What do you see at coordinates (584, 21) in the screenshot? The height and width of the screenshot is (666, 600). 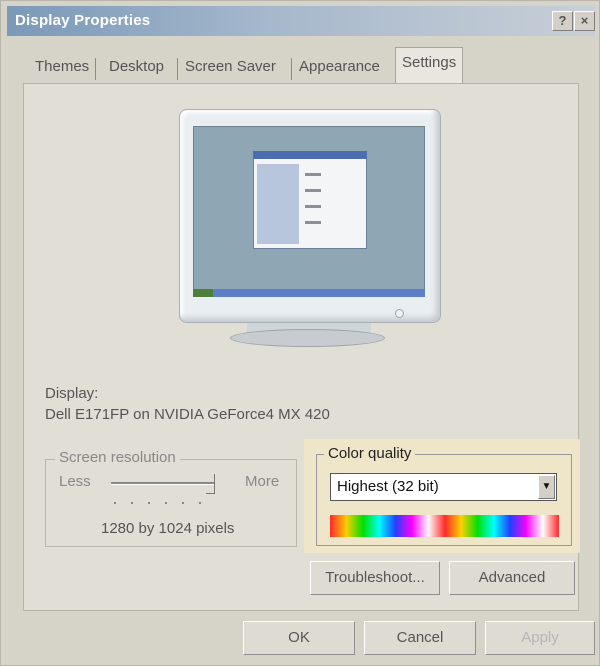 I see `close-button: ×` at bounding box center [584, 21].